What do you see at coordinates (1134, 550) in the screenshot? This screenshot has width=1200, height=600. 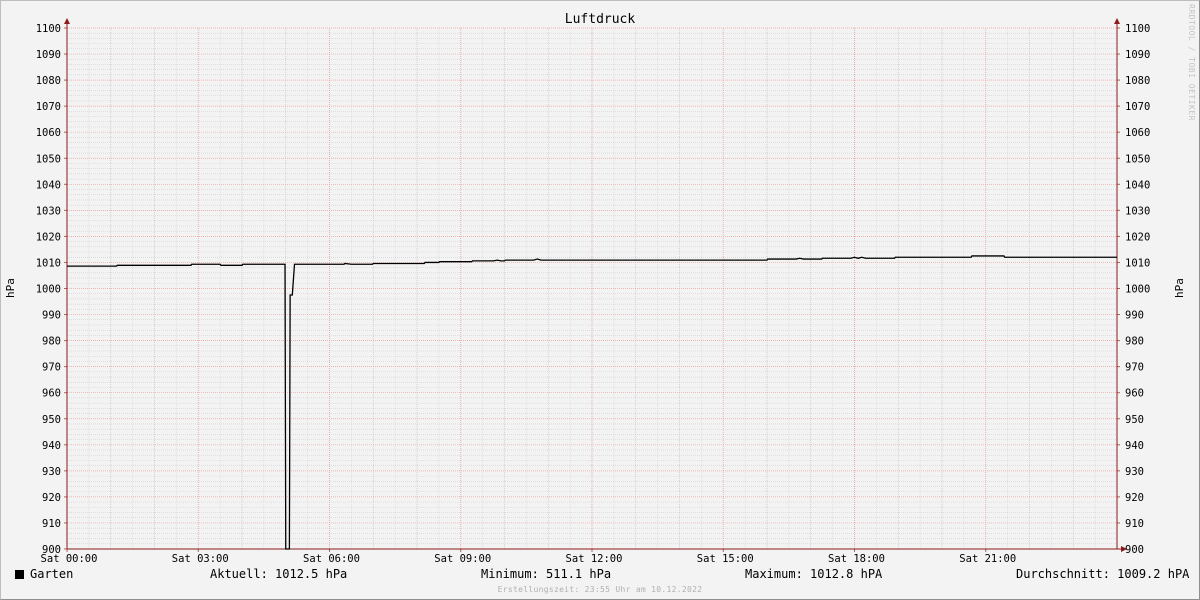 I see `y-tick-label-right: 900` at bounding box center [1134, 550].